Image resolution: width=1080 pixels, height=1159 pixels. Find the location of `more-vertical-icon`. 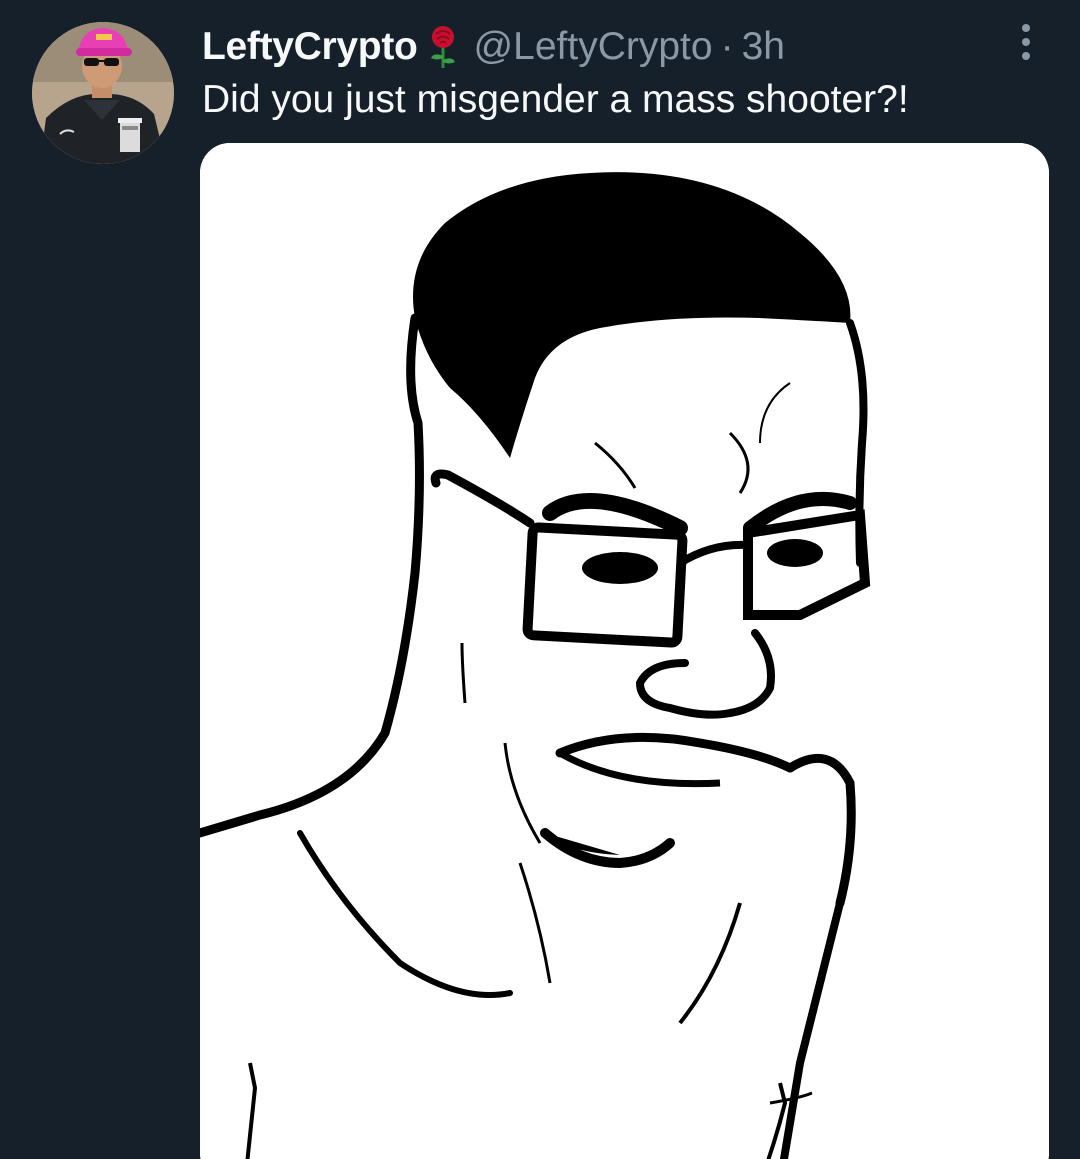

more-vertical-icon is located at coordinates (1026, 42).